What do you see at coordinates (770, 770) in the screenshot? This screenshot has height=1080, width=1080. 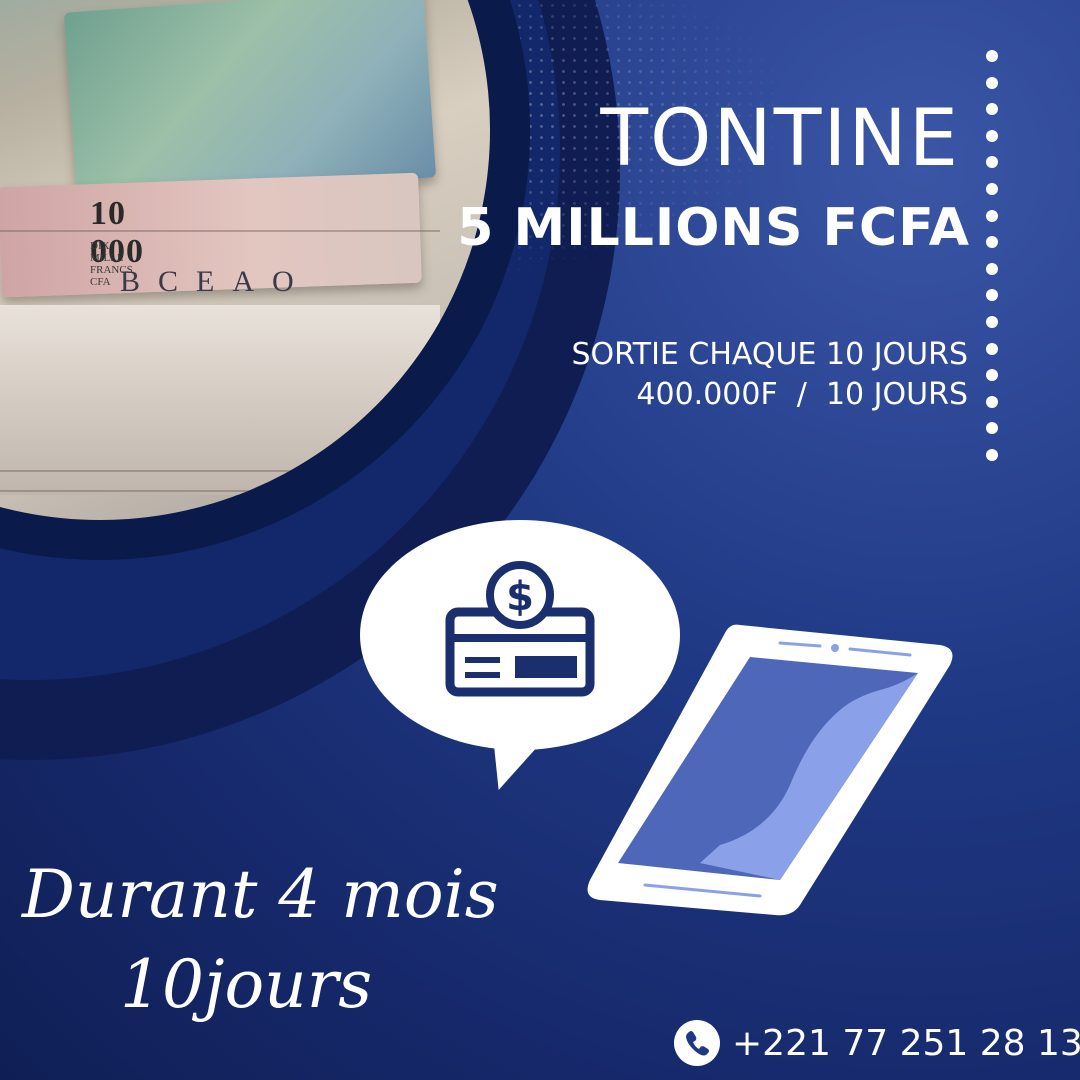 I see `smartphone-icon` at bounding box center [770, 770].